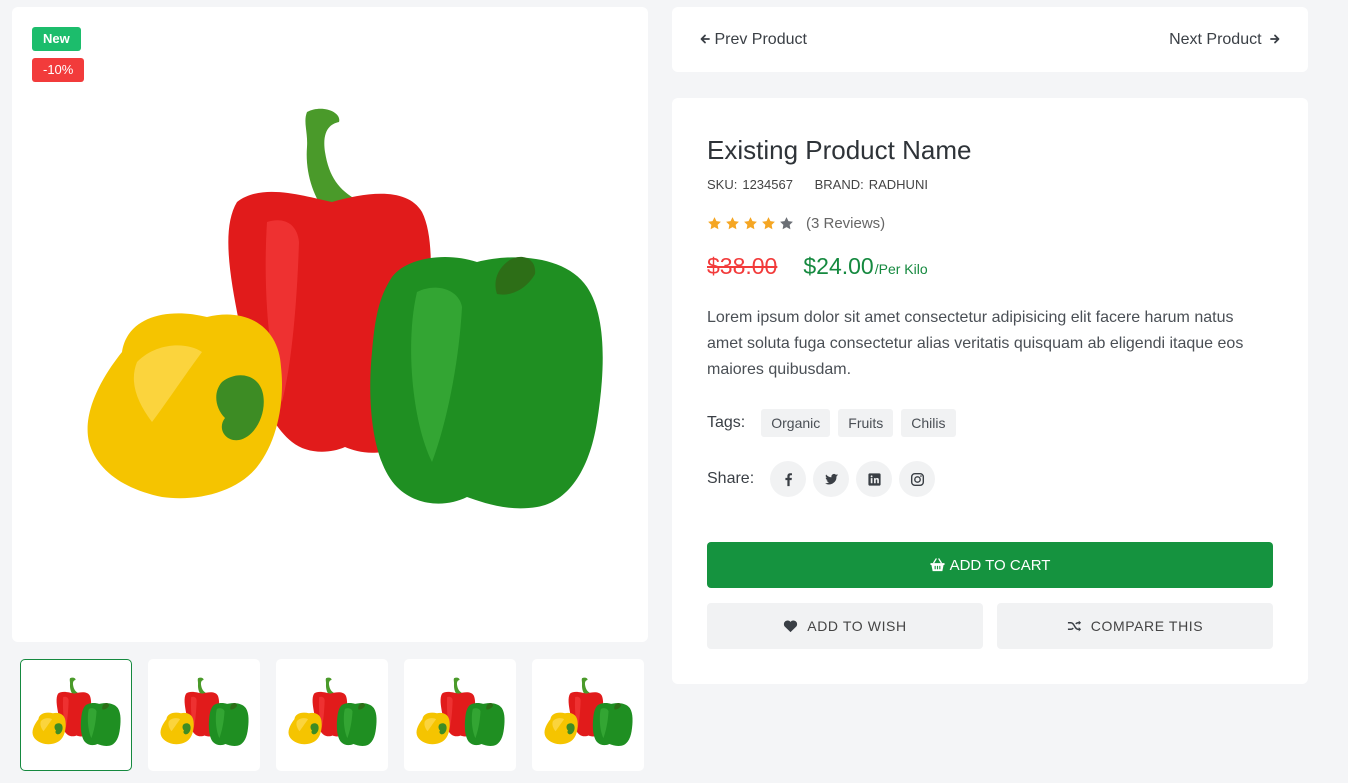  Describe the element at coordinates (928, 423) in the screenshot. I see `tag-chilis: Chilis` at that location.